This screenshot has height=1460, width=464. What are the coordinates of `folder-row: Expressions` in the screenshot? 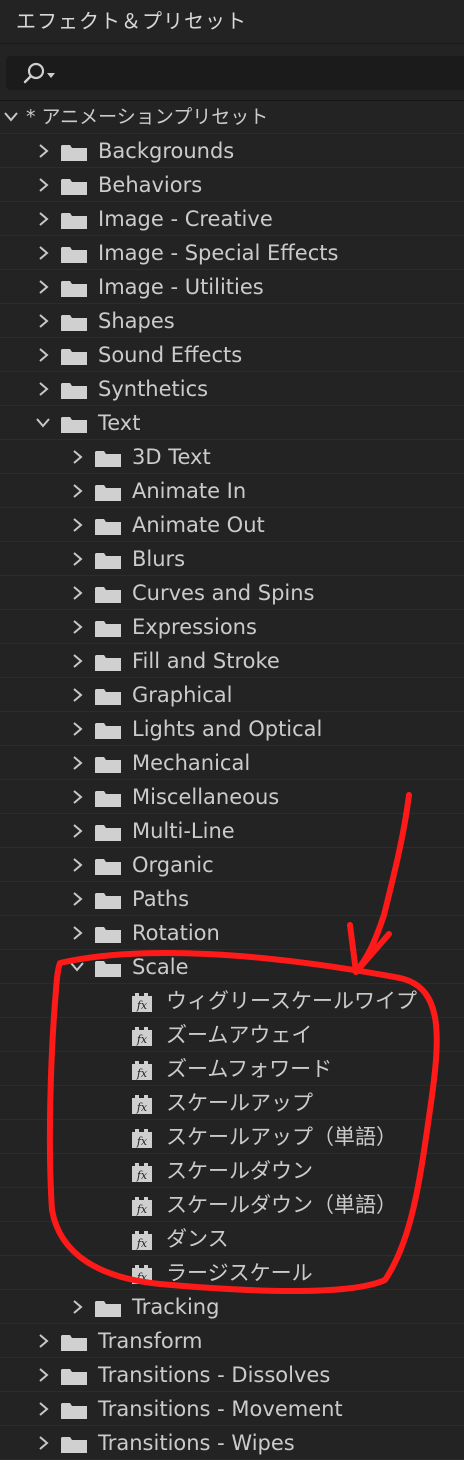 It's located at (232, 627).